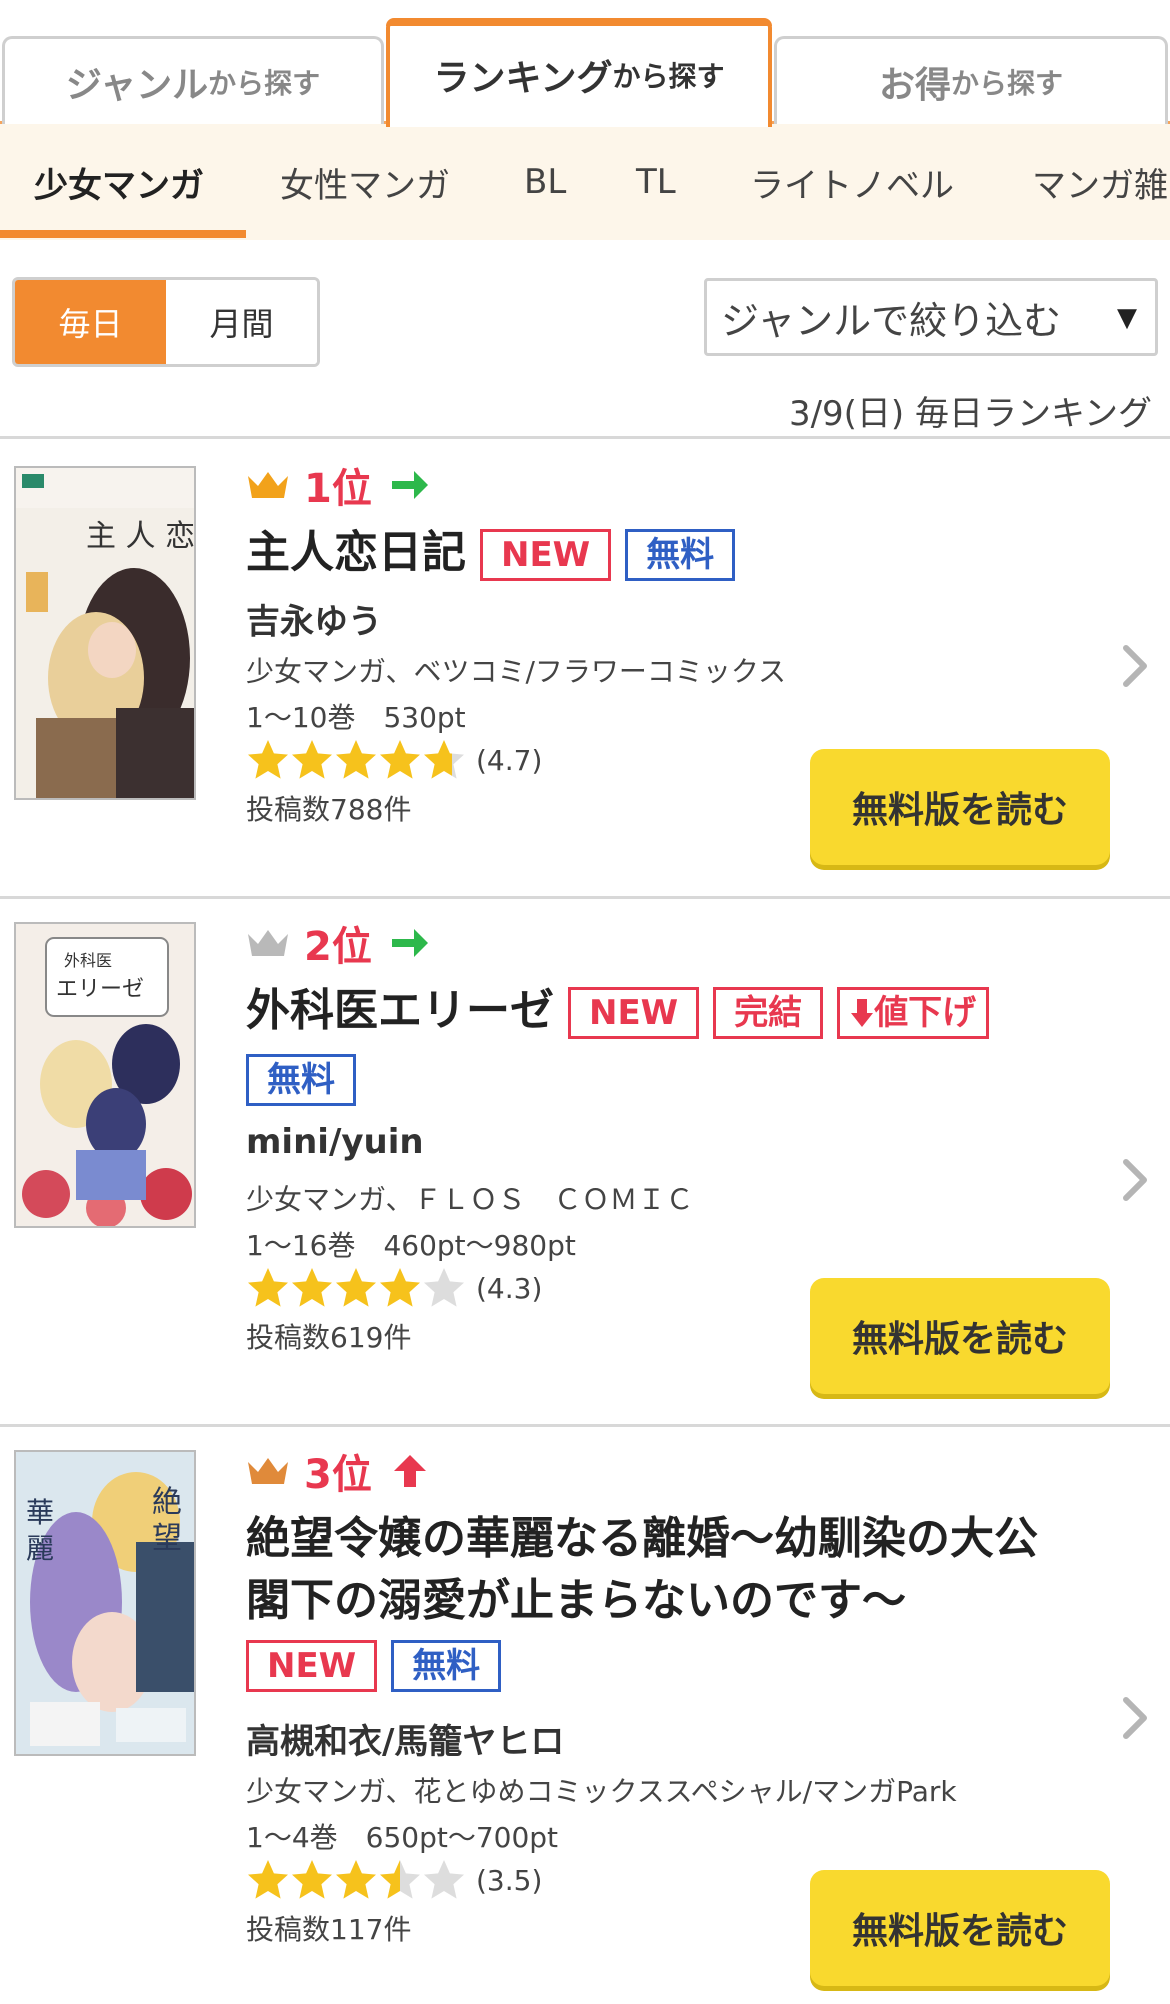  I want to click on active-genre-indicator, so click(123, 234).